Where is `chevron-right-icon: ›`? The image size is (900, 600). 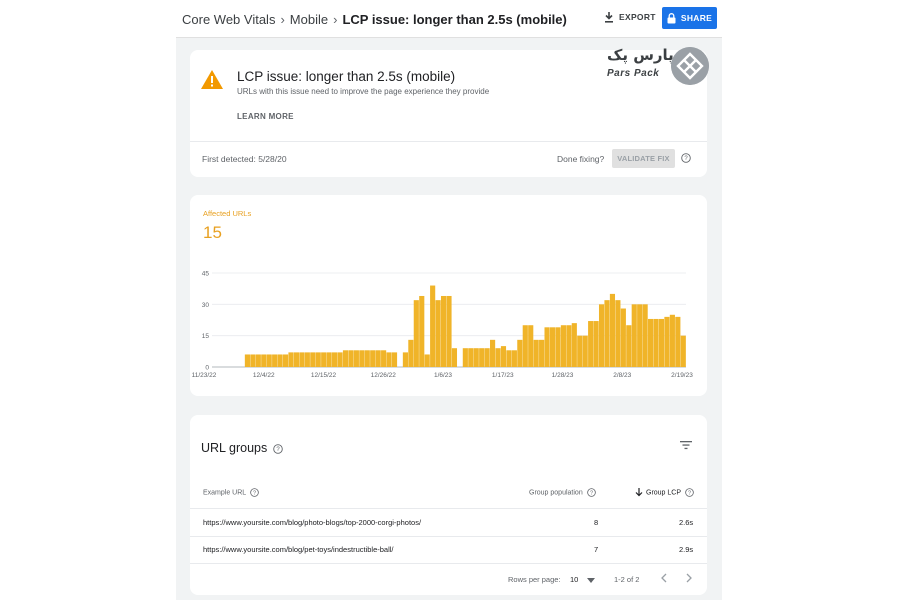 chevron-right-icon: › is located at coordinates (335, 20).